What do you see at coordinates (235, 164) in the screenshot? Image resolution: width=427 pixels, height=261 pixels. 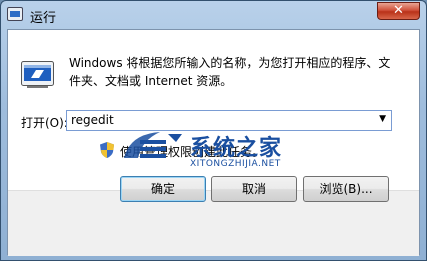 I see `watermark-url: XITONGZHIJIA.NET` at bounding box center [235, 164].